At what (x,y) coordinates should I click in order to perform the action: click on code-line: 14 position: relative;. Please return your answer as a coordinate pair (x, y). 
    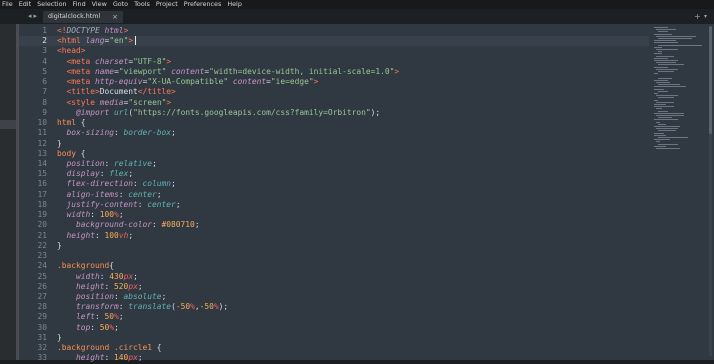
    Looking at the image, I should click on (334, 164).